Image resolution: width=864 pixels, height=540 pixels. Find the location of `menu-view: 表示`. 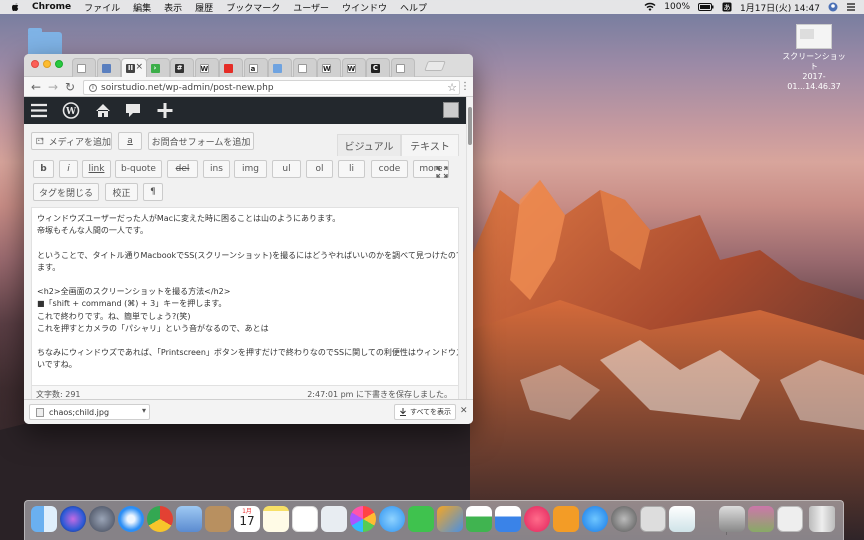

menu-view: 表示 is located at coordinates (173, 7).